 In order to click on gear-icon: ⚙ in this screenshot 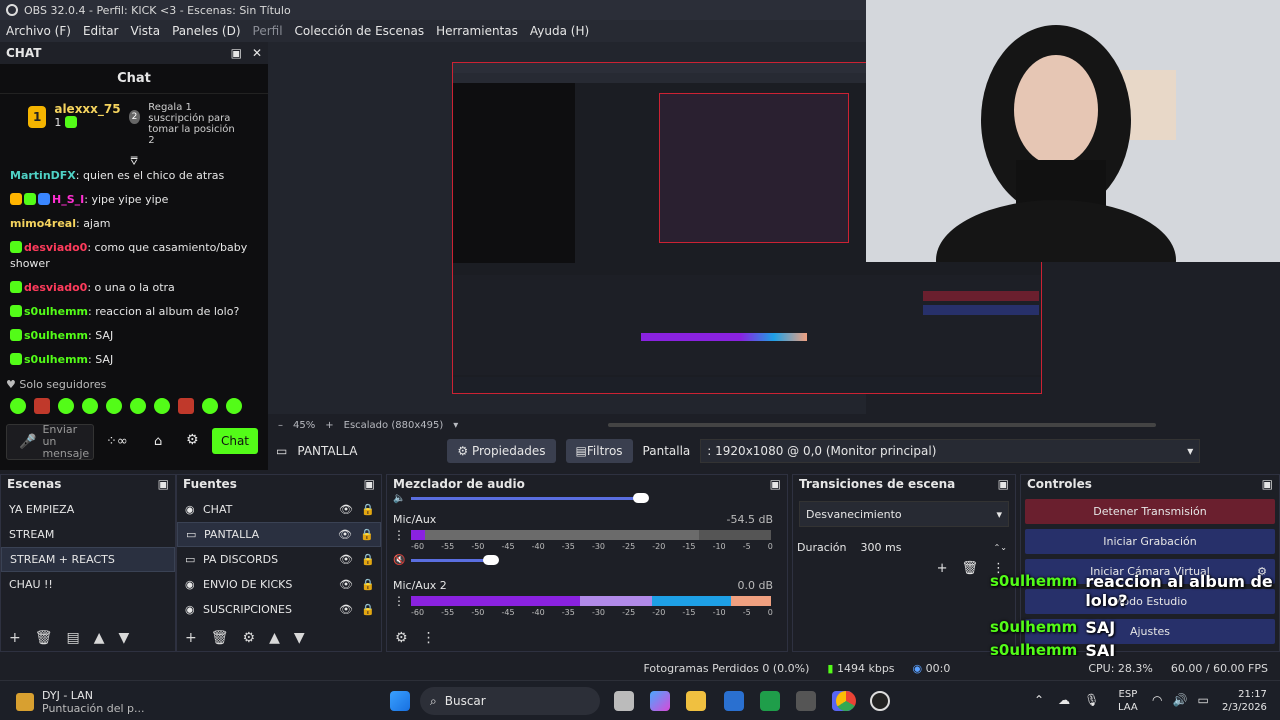, I will do `click(249, 638)`.